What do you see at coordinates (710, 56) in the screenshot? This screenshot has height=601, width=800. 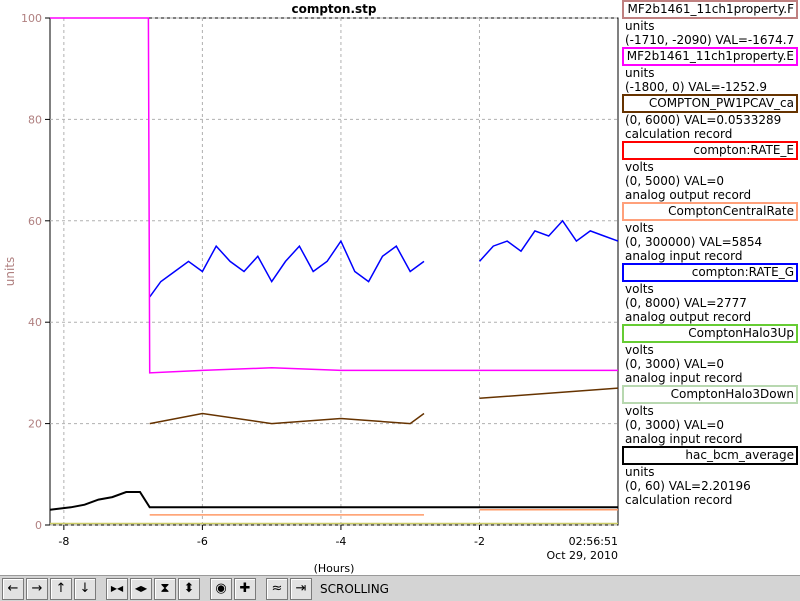 I see `legend-item-name: MF2b1461_11ch1property.E` at bounding box center [710, 56].